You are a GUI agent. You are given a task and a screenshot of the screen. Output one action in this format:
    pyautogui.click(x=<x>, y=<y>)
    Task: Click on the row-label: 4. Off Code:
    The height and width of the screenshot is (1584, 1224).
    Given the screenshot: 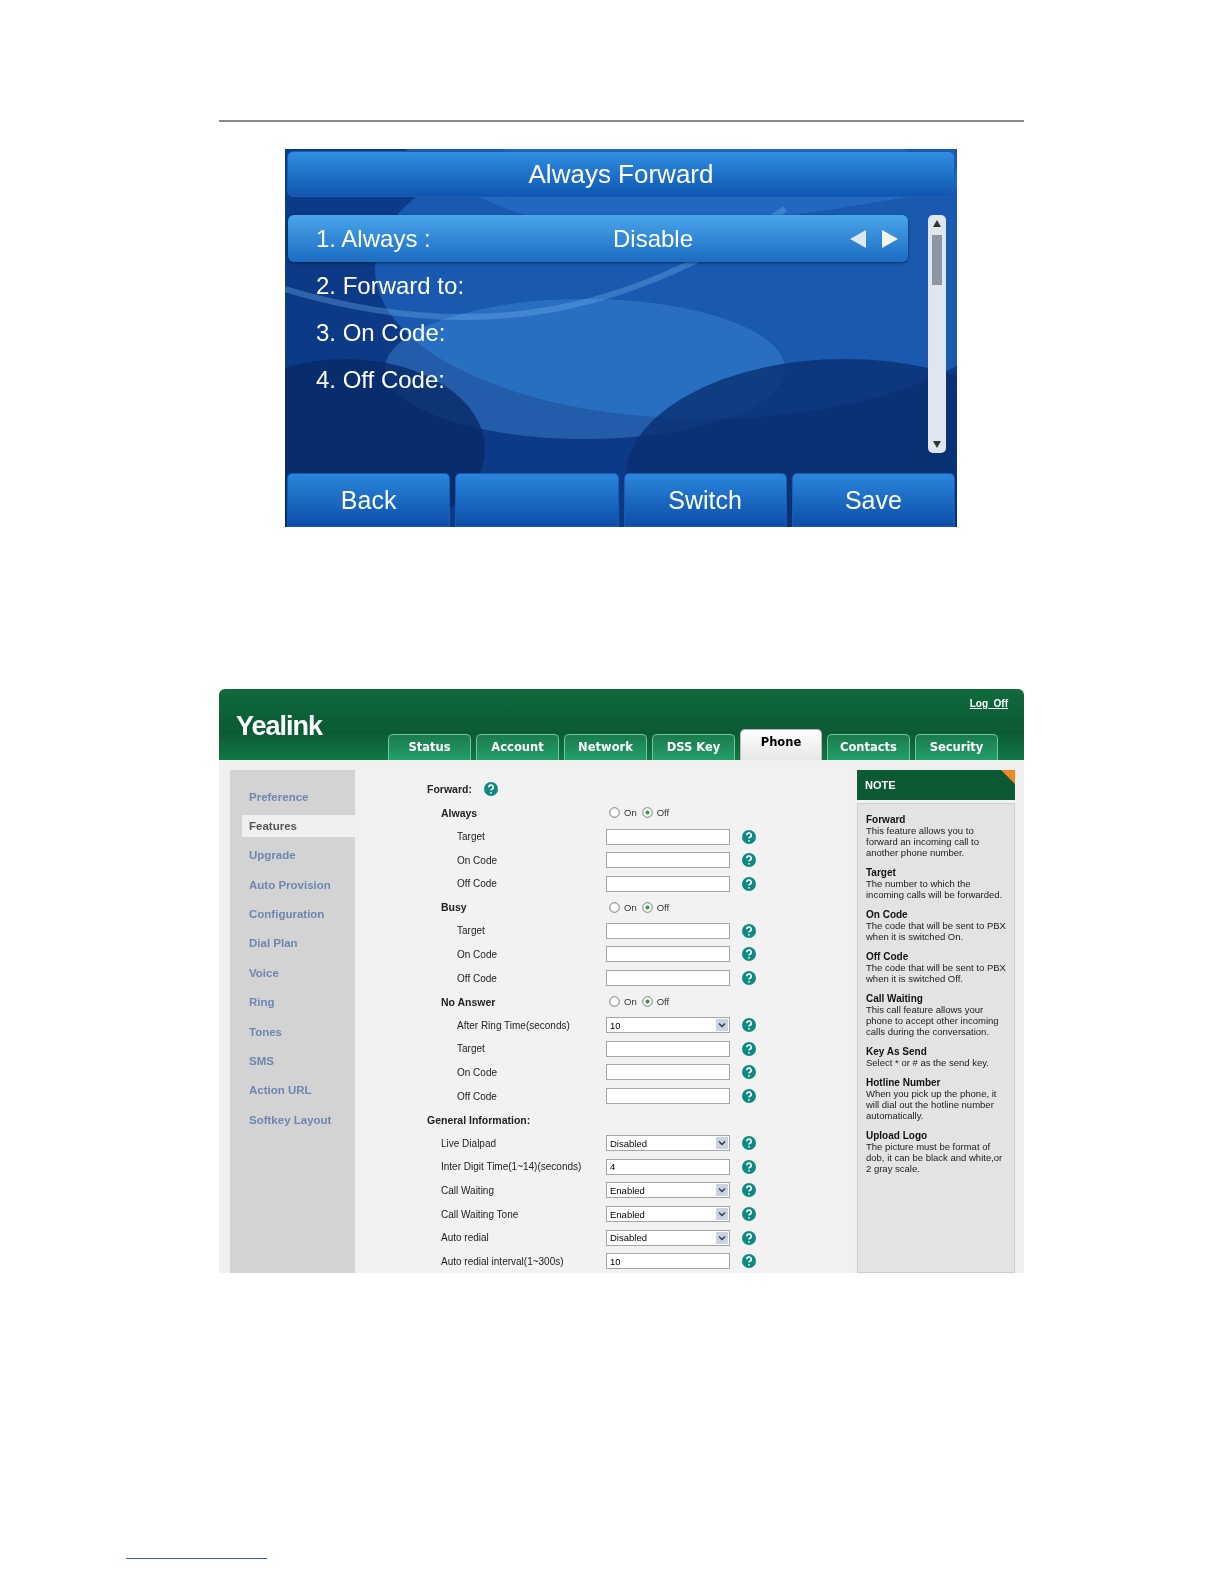 What is the action you would take?
    pyautogui.click(x=381, y=379)
    